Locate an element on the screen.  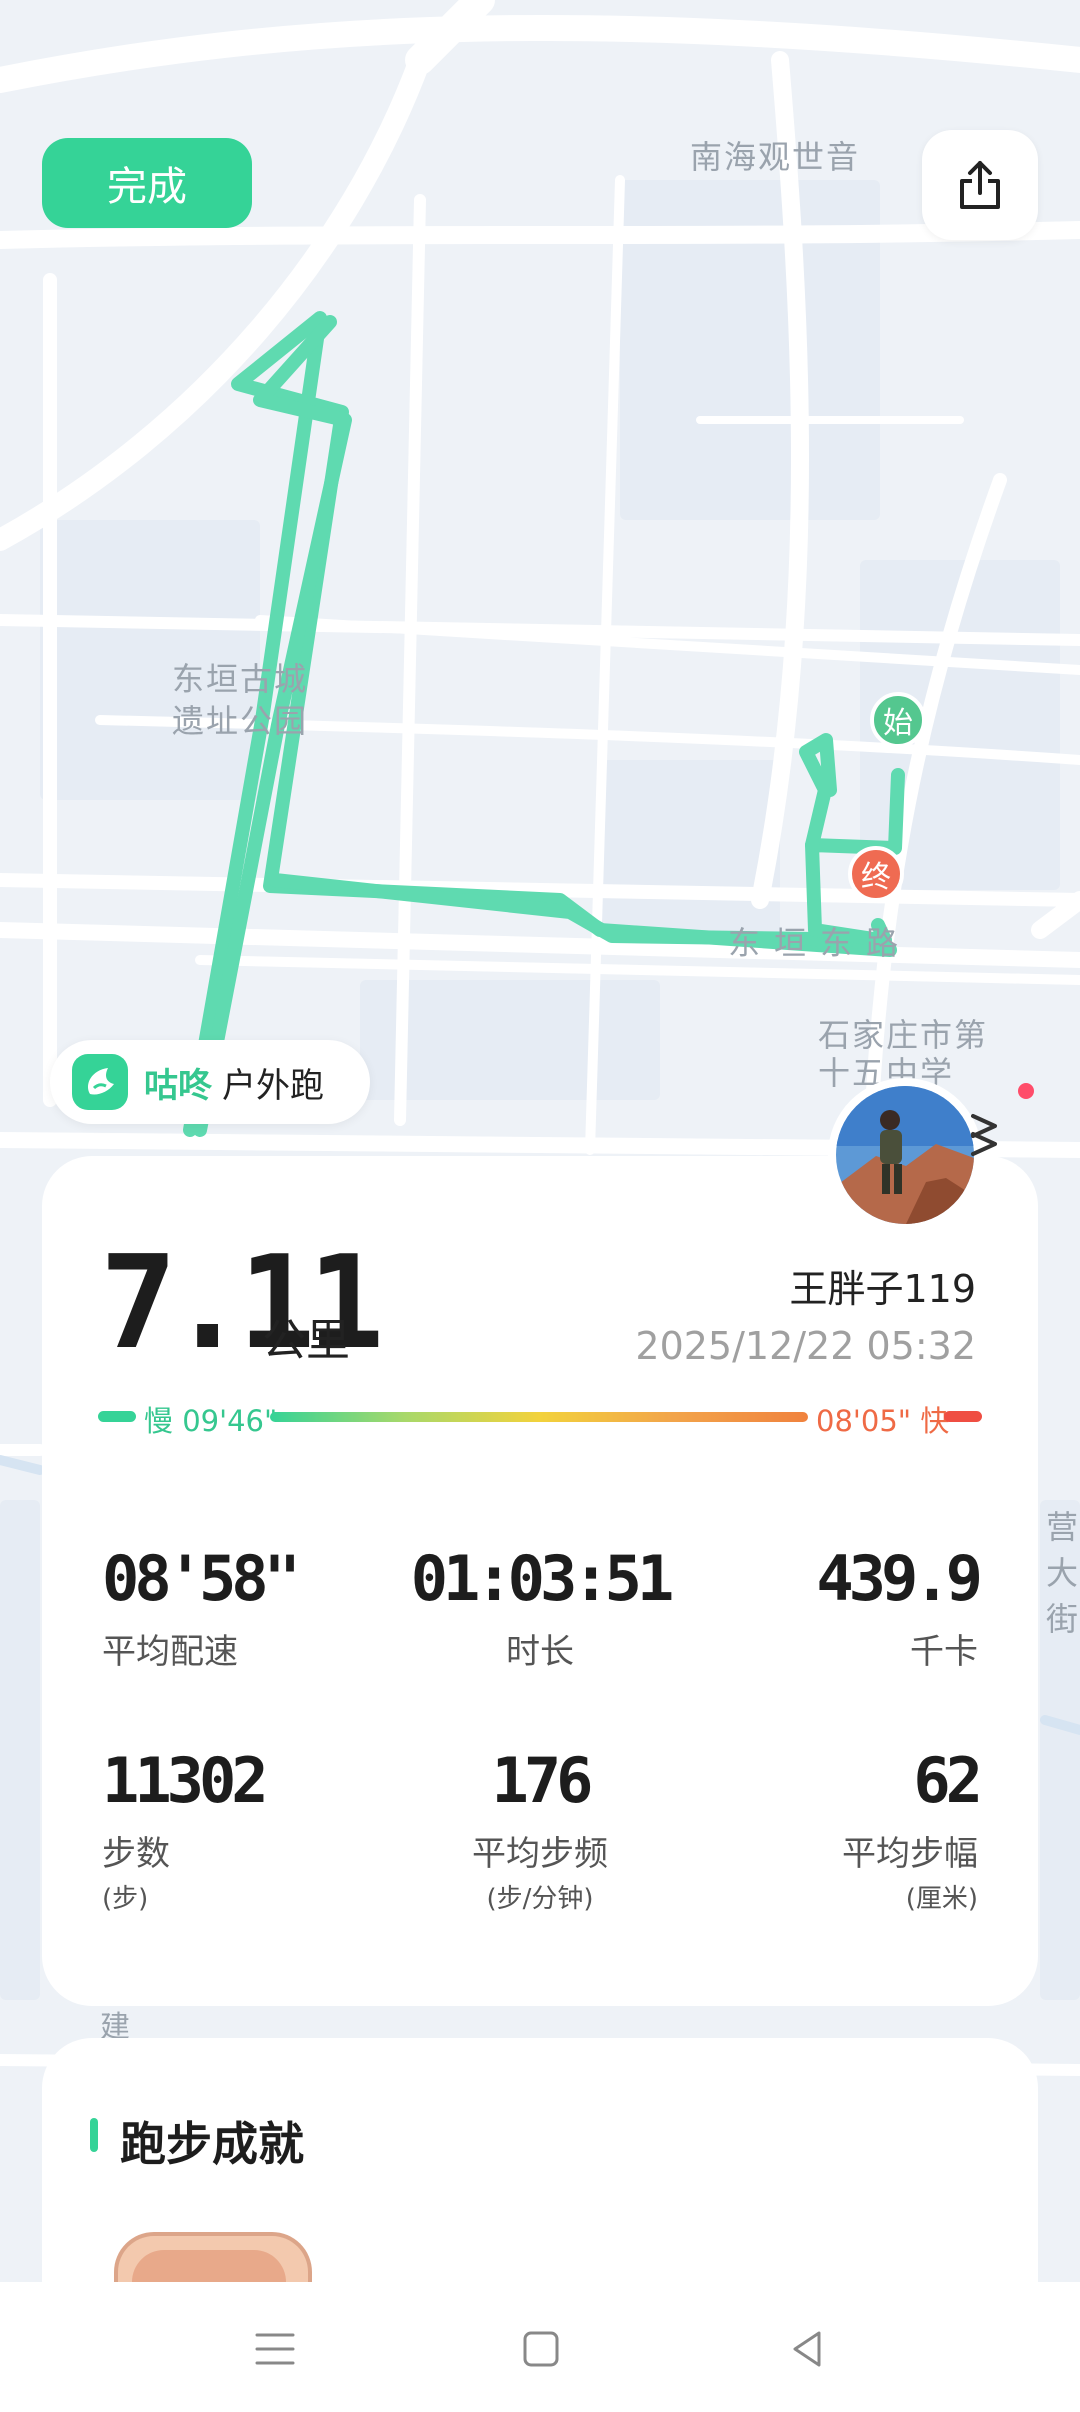
pace-fast-label: 08'05" 快 is located at coordinates (883, 1421).